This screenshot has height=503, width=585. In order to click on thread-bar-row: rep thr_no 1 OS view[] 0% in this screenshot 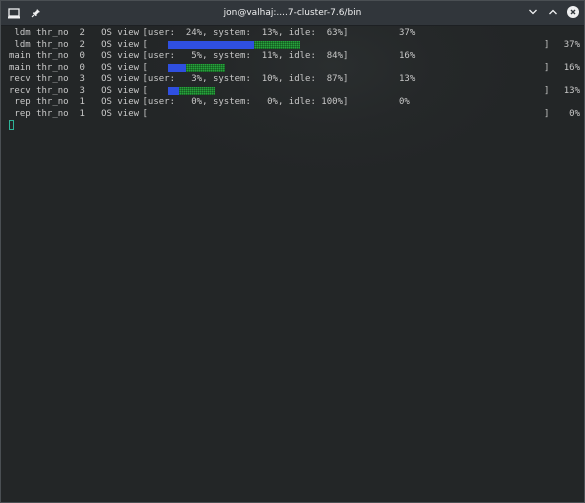, I will do `click(294, 114)`.